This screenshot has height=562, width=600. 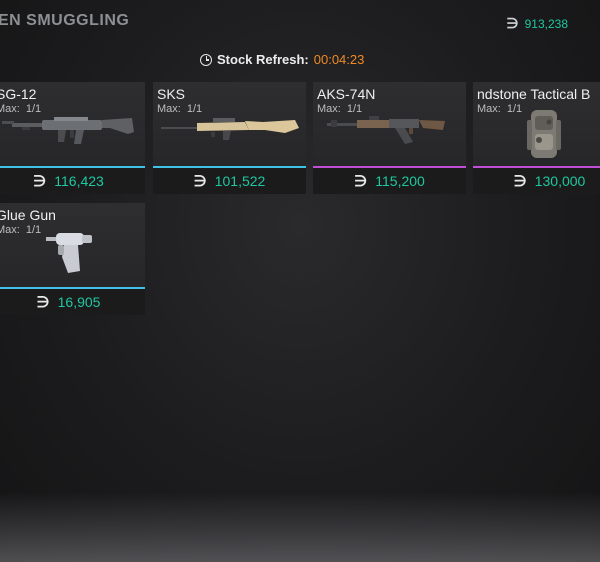 What do you see at coordinates (171, 94) in the screenshot?
I see `item-name: SKS` at bounding box center [171, 94].